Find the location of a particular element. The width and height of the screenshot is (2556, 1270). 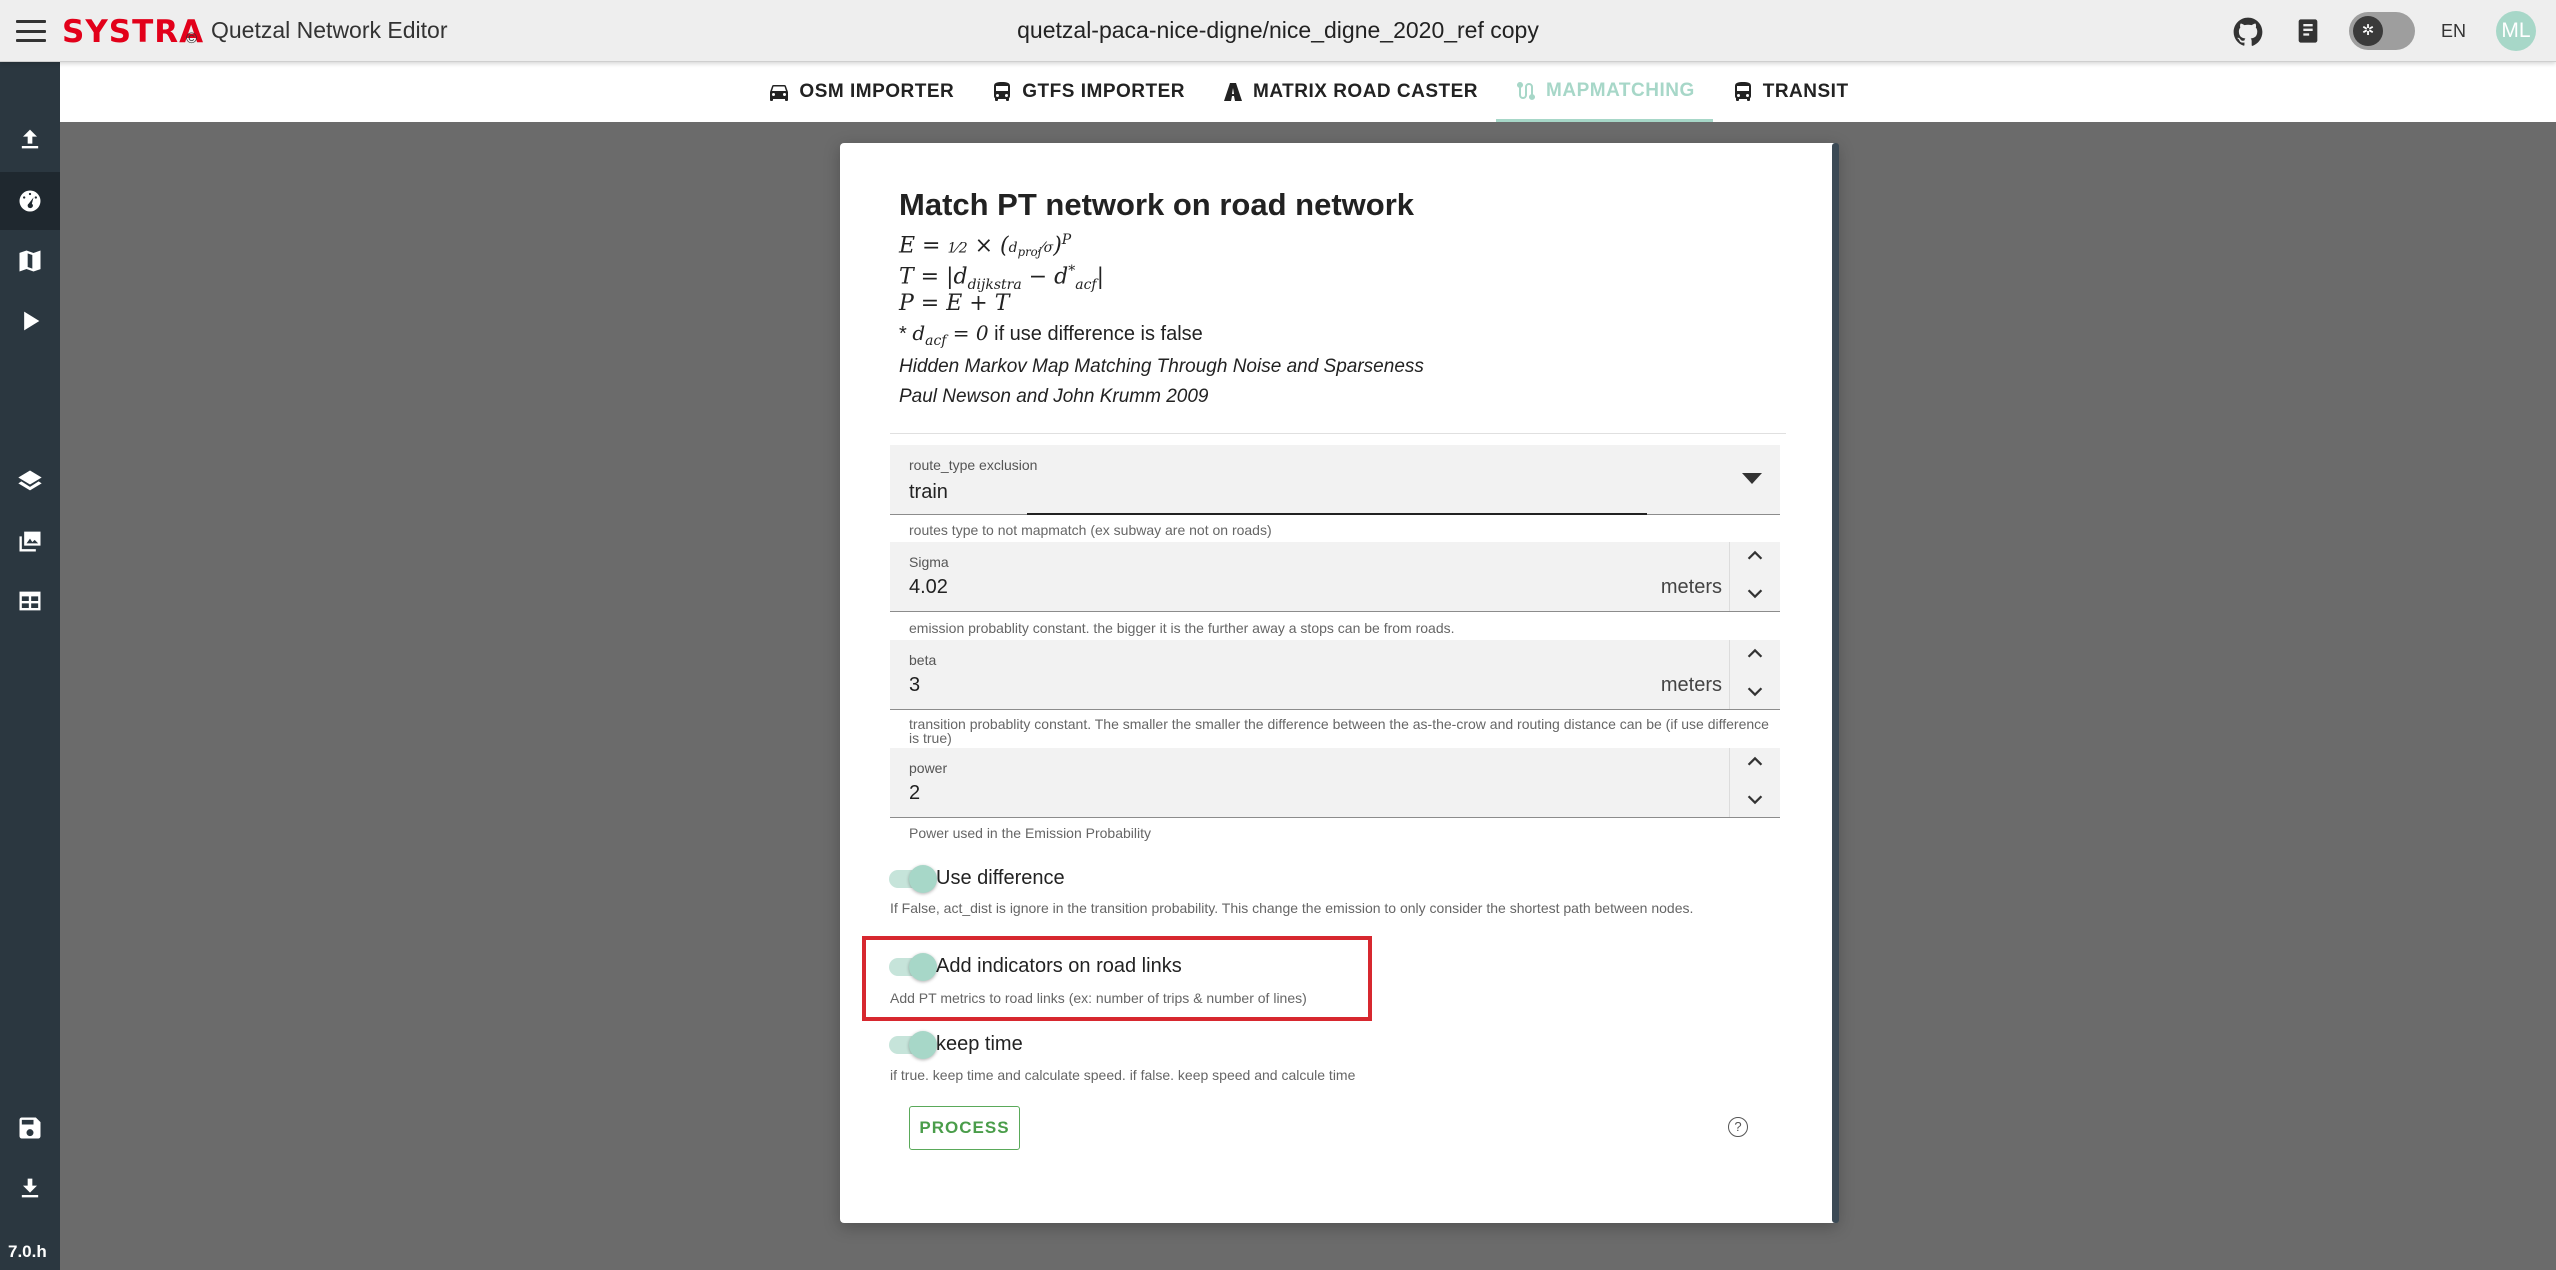

highlight-box is located at coordinates (1117, 978).